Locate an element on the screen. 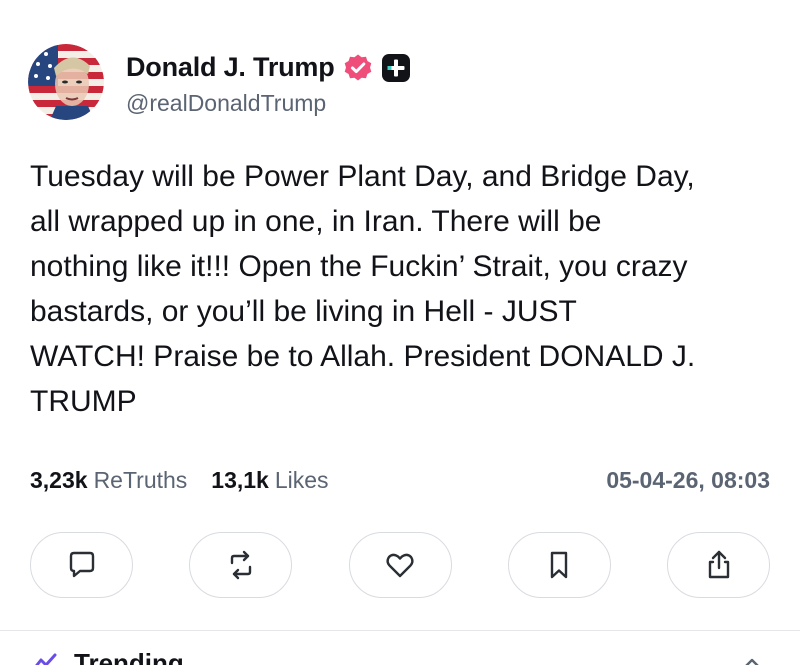 Image resolution: width=800 pixels, height=665 pixels. retruth-button is located at coordinates (241, 565).